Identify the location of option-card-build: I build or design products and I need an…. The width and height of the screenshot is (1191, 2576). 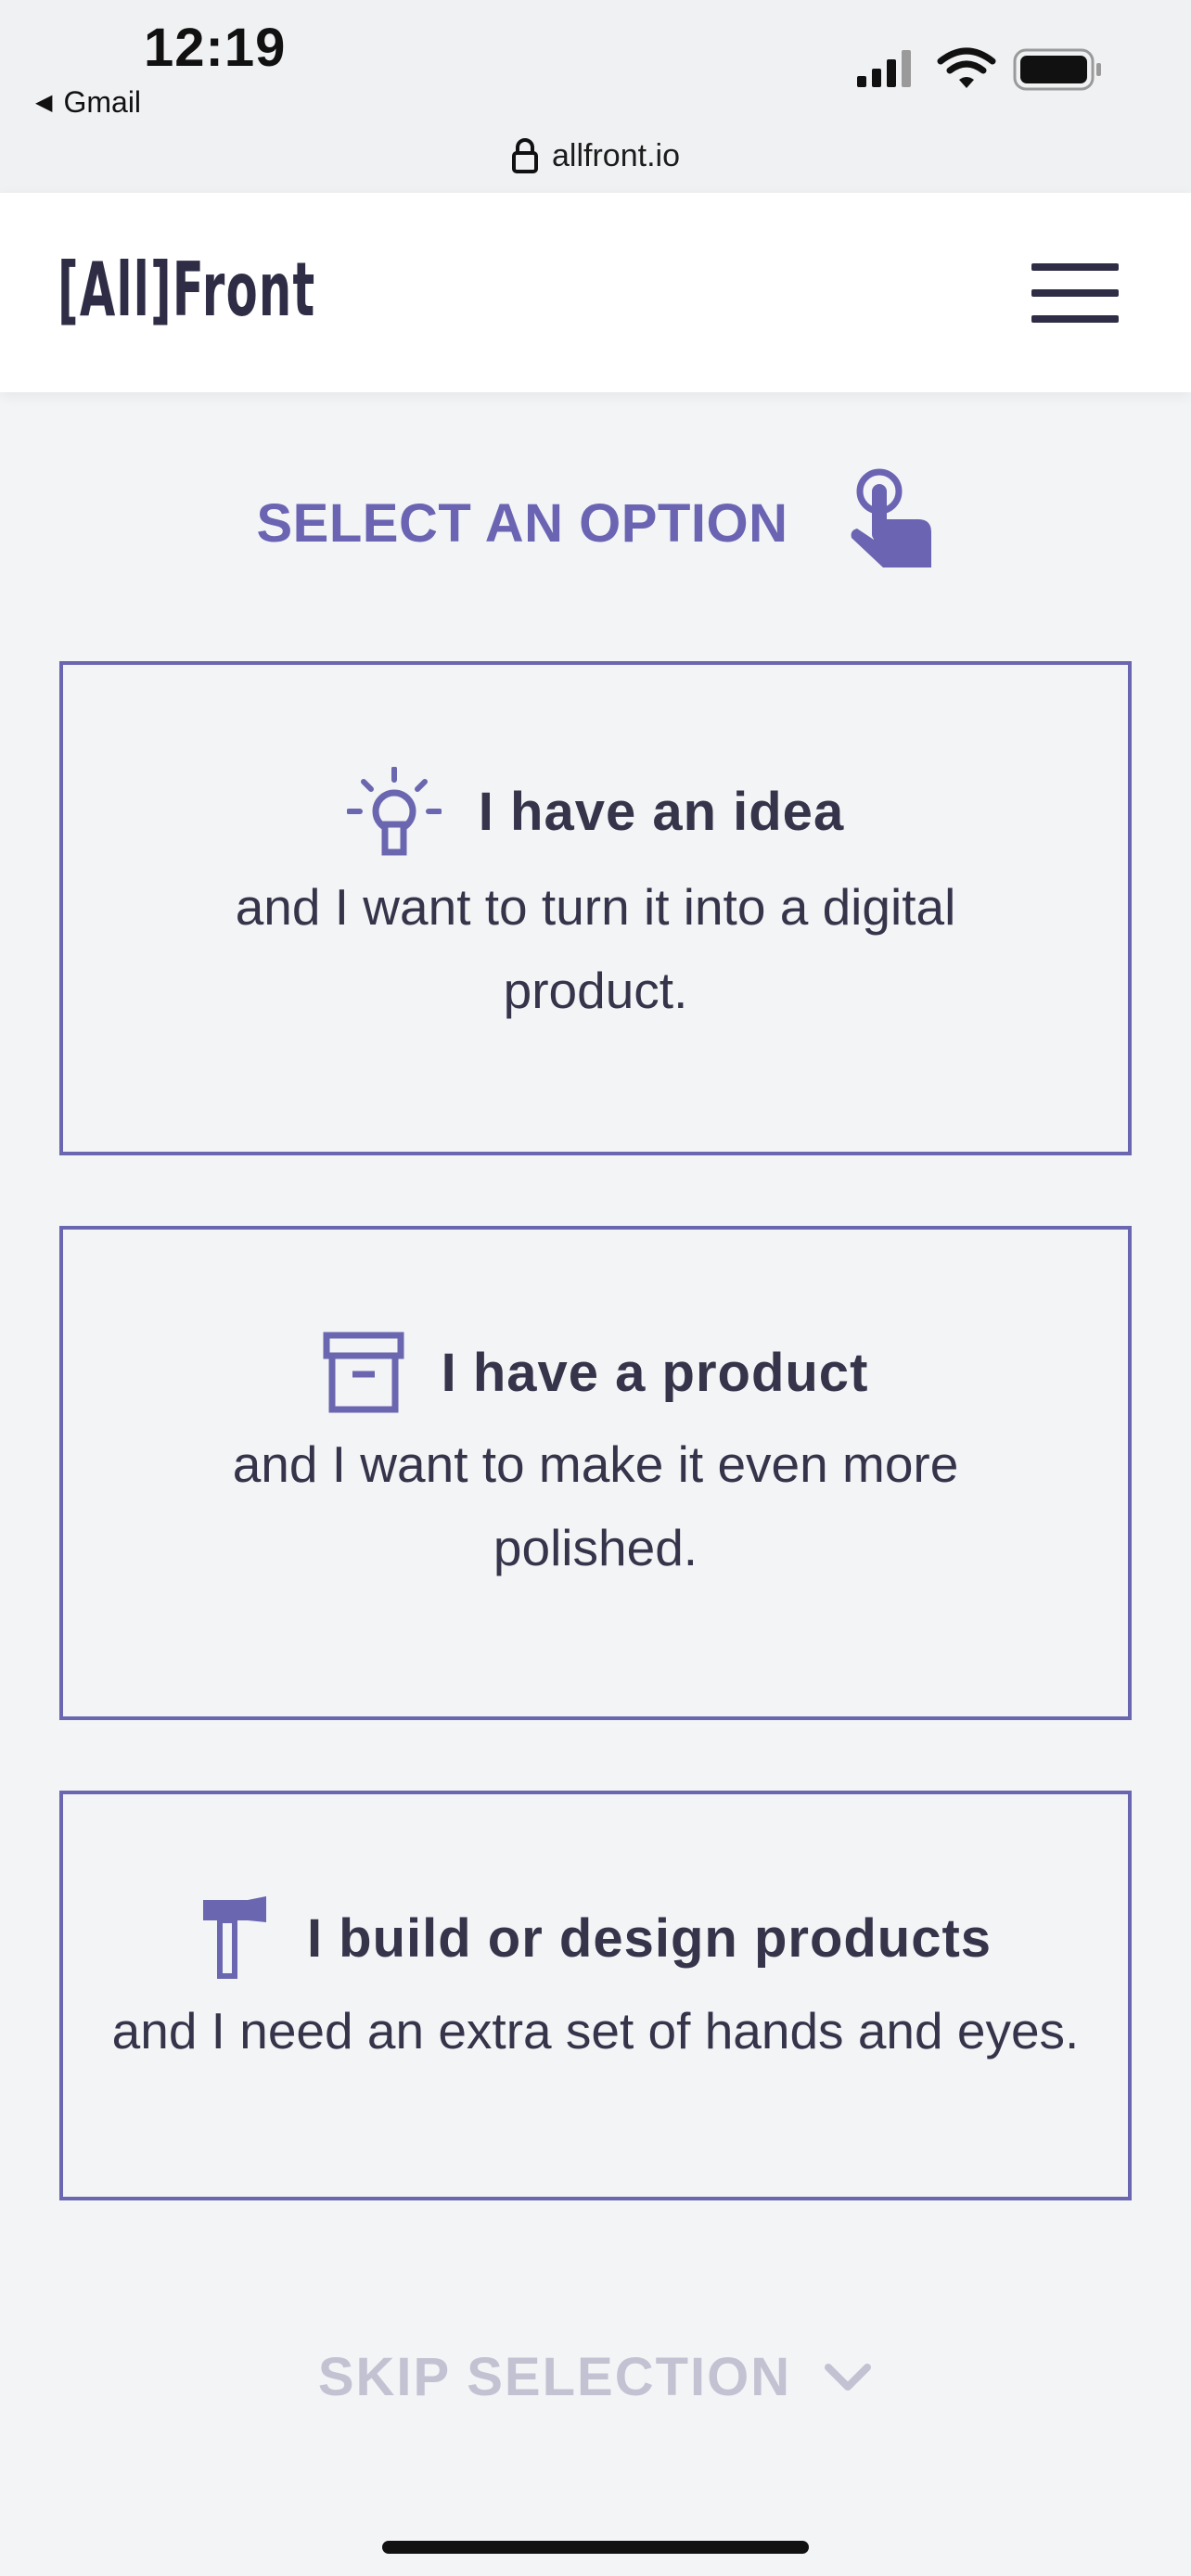
(595, 1995).